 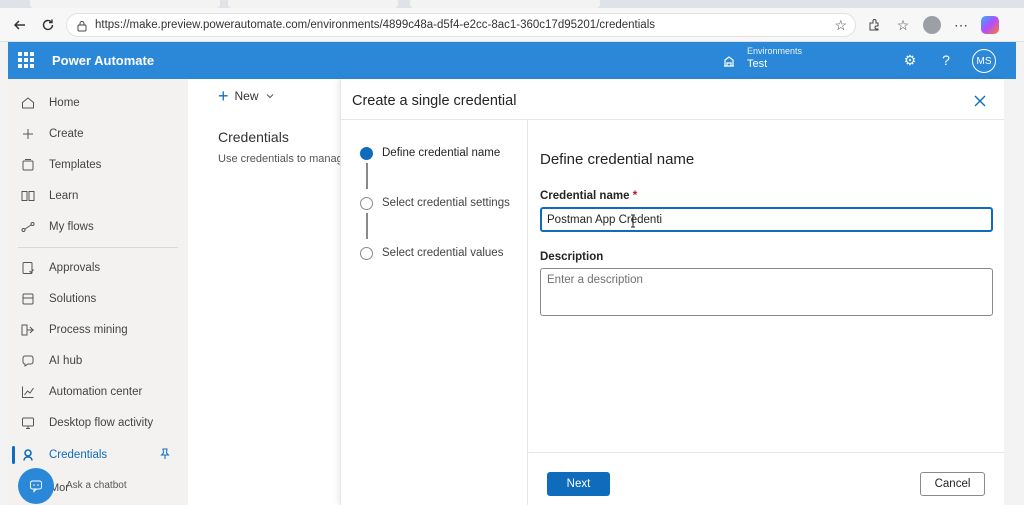 What do you see at coordinates (101, 423) in the screenshot?
I see `nav-label: Desktop flow activity` at bounding box center [101, 423].